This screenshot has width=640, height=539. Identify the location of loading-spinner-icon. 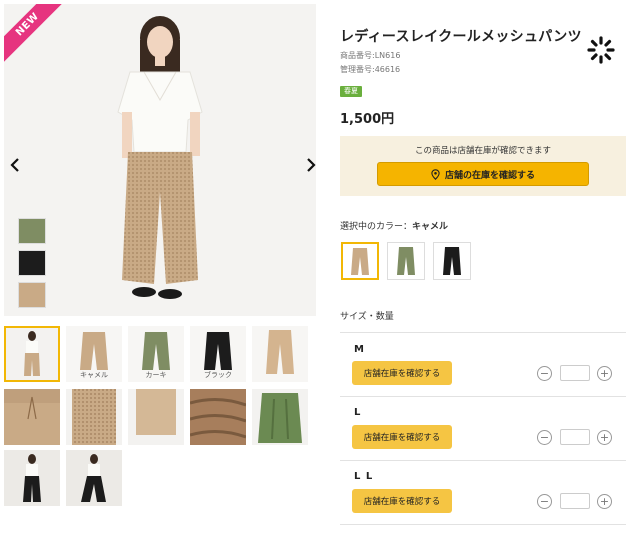
(601, 50).